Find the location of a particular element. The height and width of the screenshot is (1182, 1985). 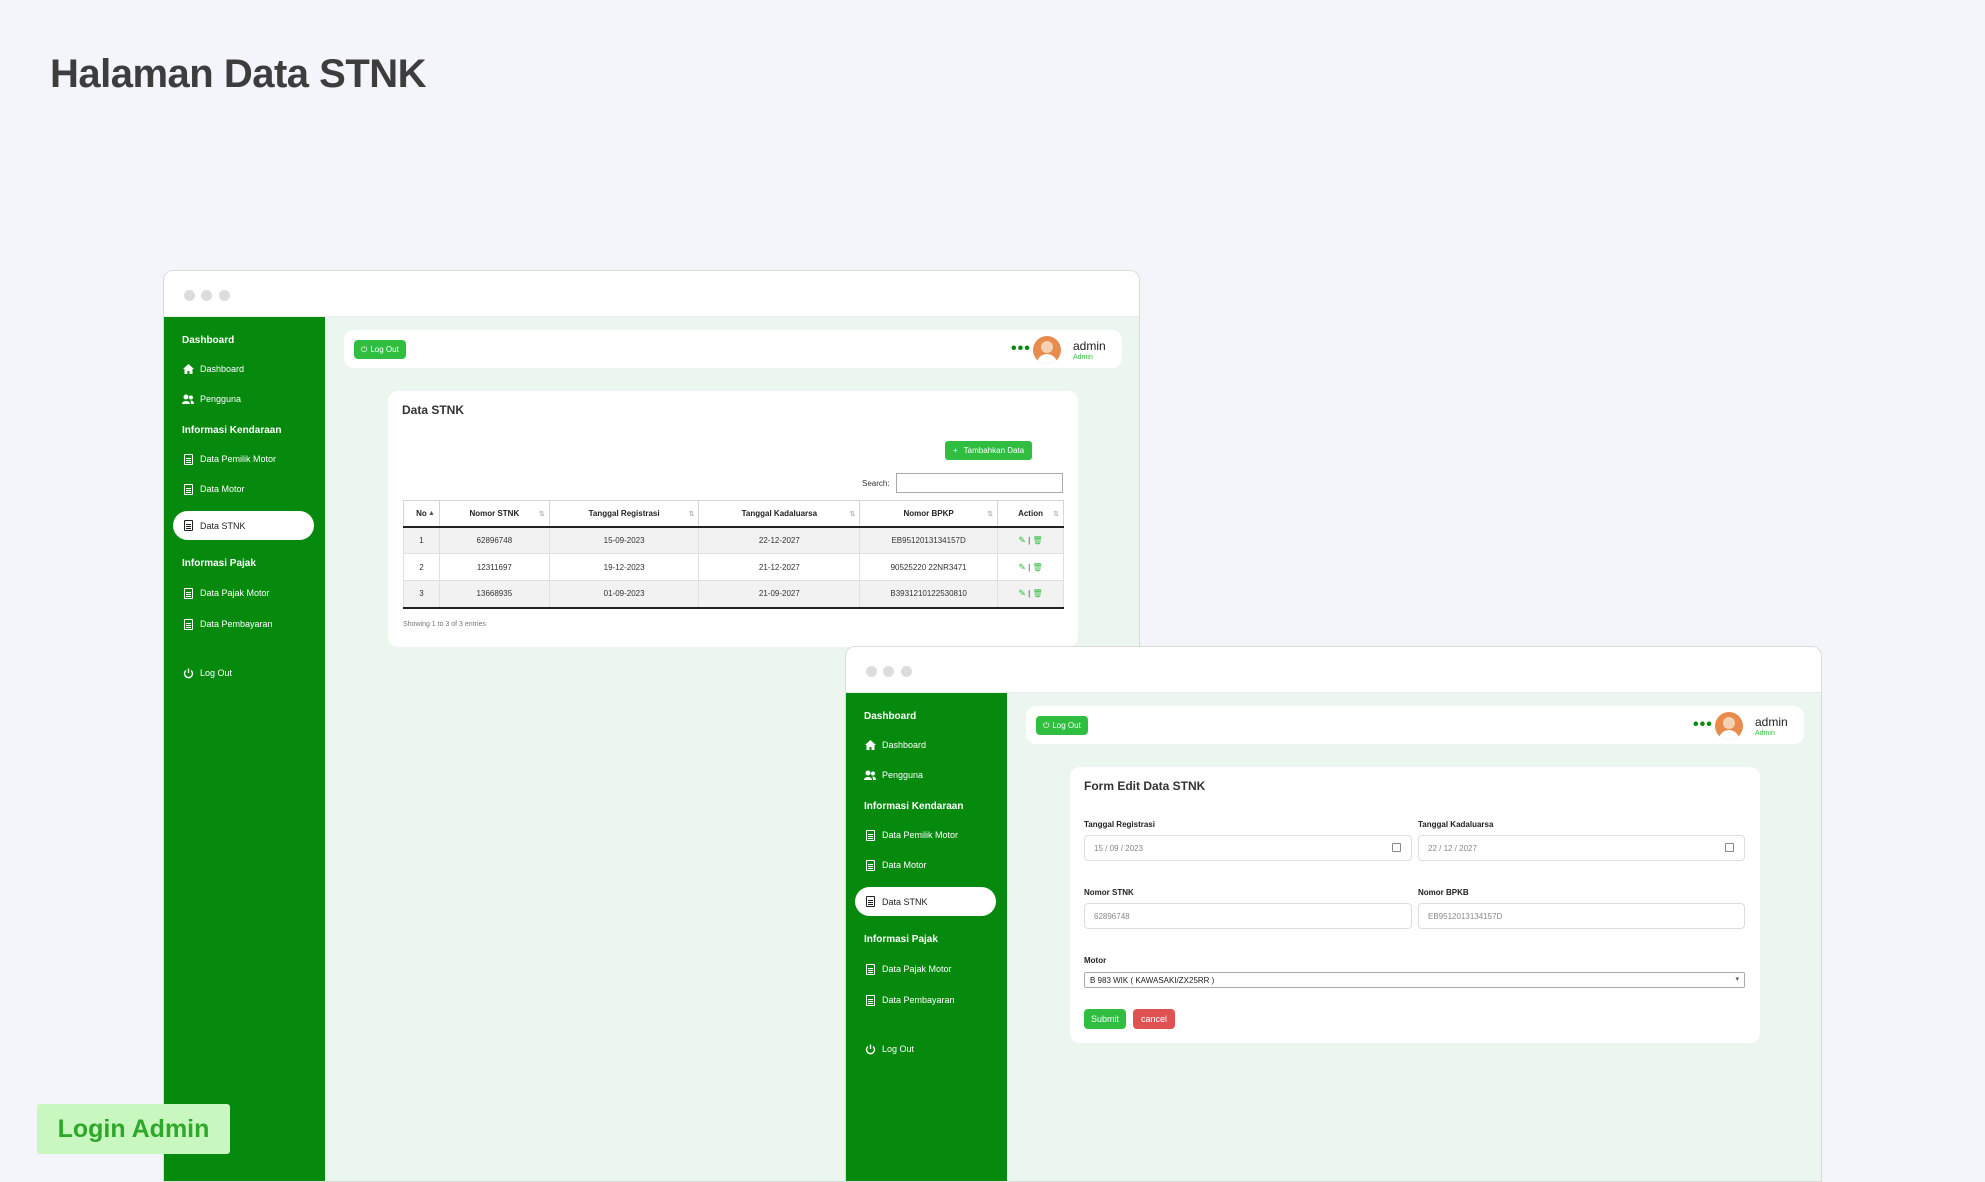

tanggal-kadaluarsa-input: 22 / 12 / 2027 is located at coordinates (1581, 848).